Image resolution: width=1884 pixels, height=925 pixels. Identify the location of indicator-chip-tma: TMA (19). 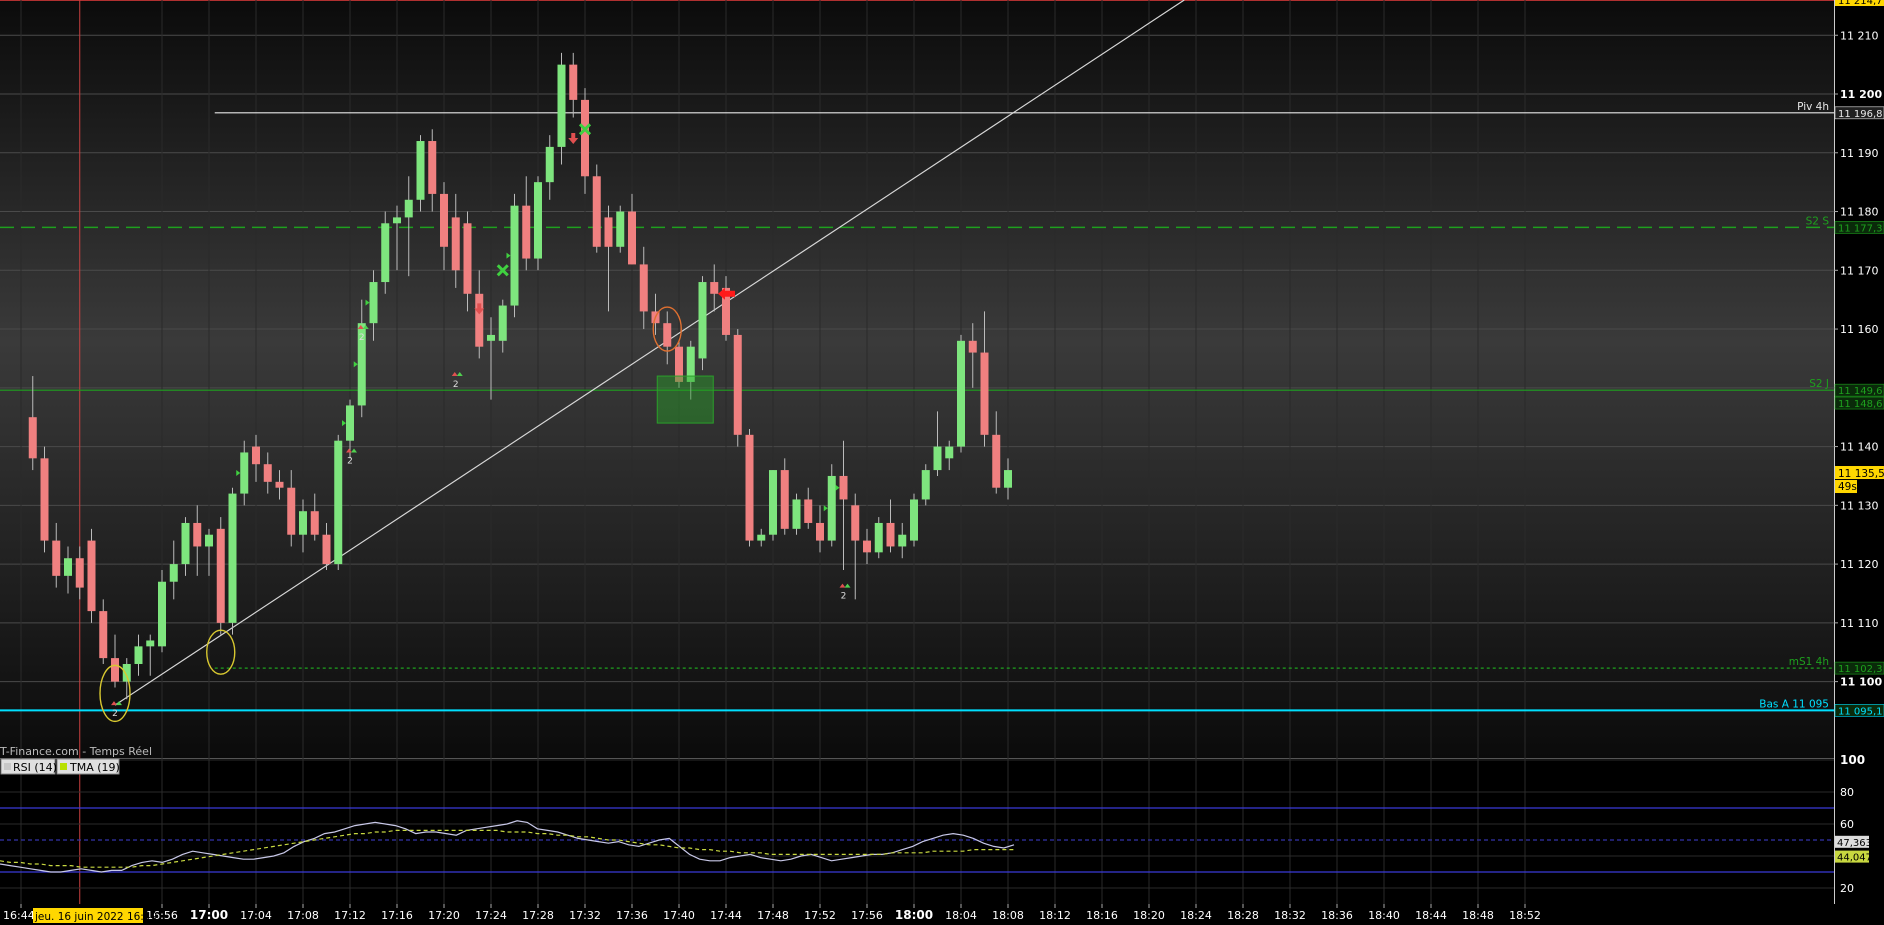
(88, 766).